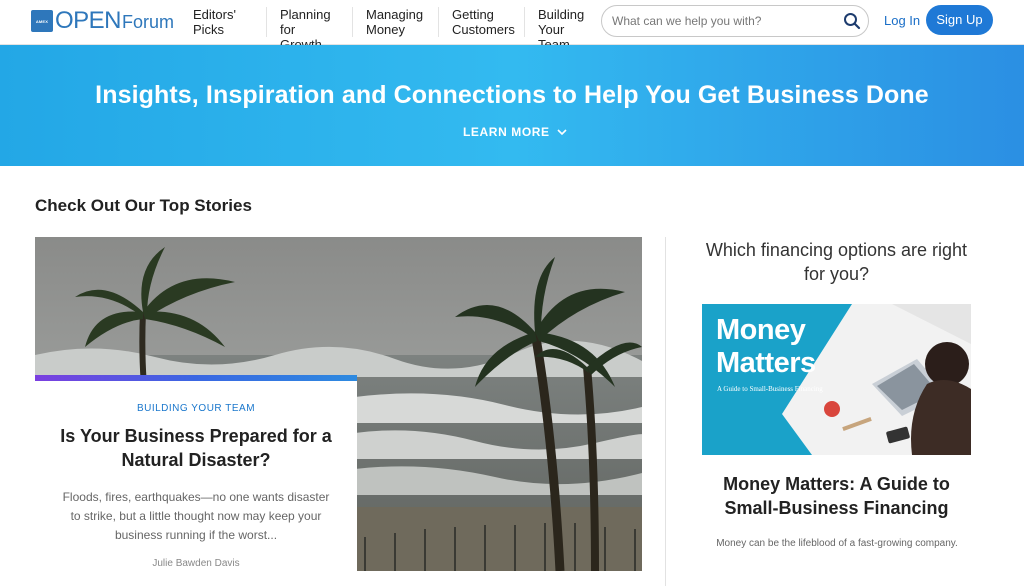  I want to click on image-title-line1: Money, so click(761, 330).